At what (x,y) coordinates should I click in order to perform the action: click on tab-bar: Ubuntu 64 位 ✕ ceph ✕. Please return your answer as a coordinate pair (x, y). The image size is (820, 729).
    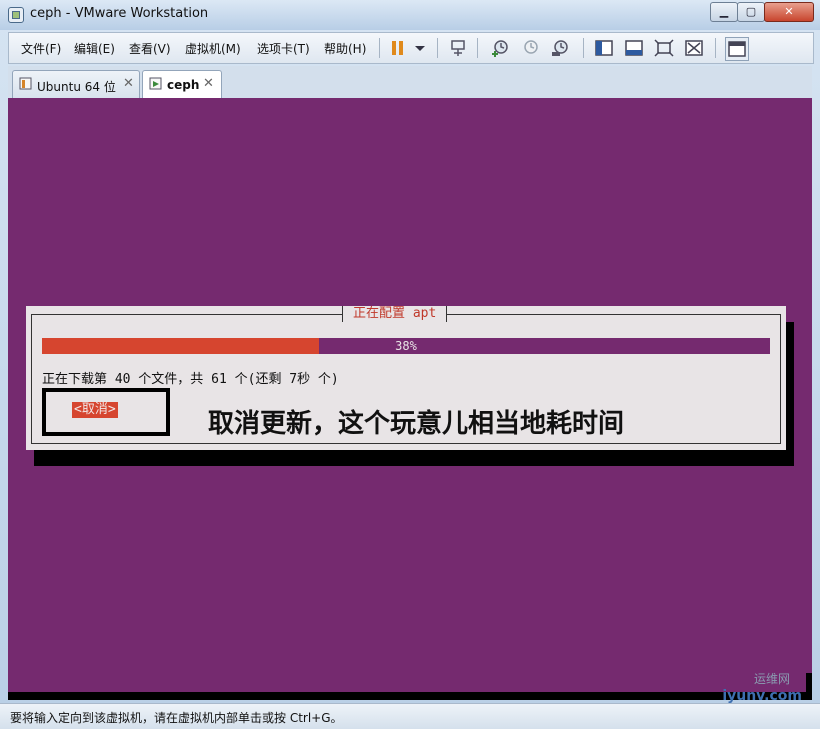
    Looking at the image, I should click on (410, 82).